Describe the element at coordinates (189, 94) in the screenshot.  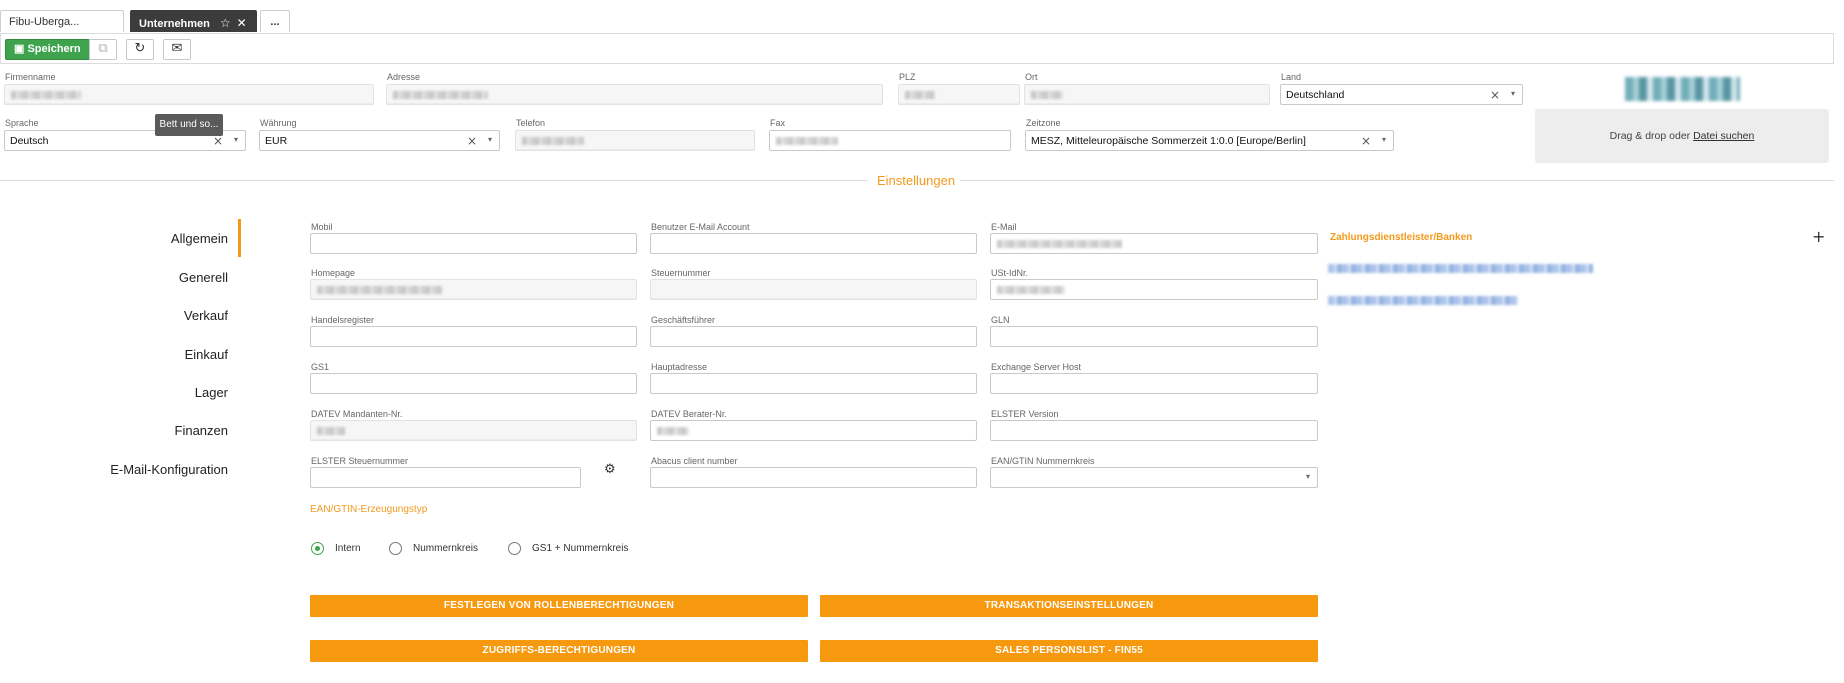
I see `firmenname-input` at that location.